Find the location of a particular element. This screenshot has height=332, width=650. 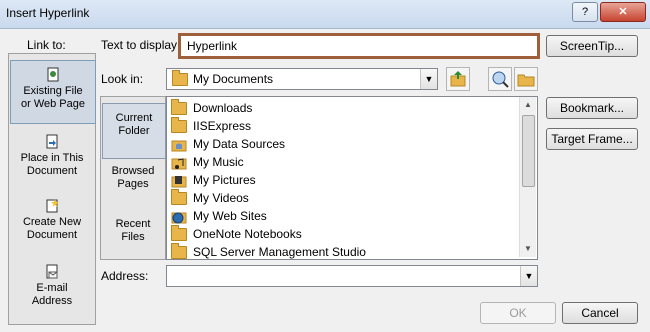

browse-file-button is located at coordinates (526, 79).